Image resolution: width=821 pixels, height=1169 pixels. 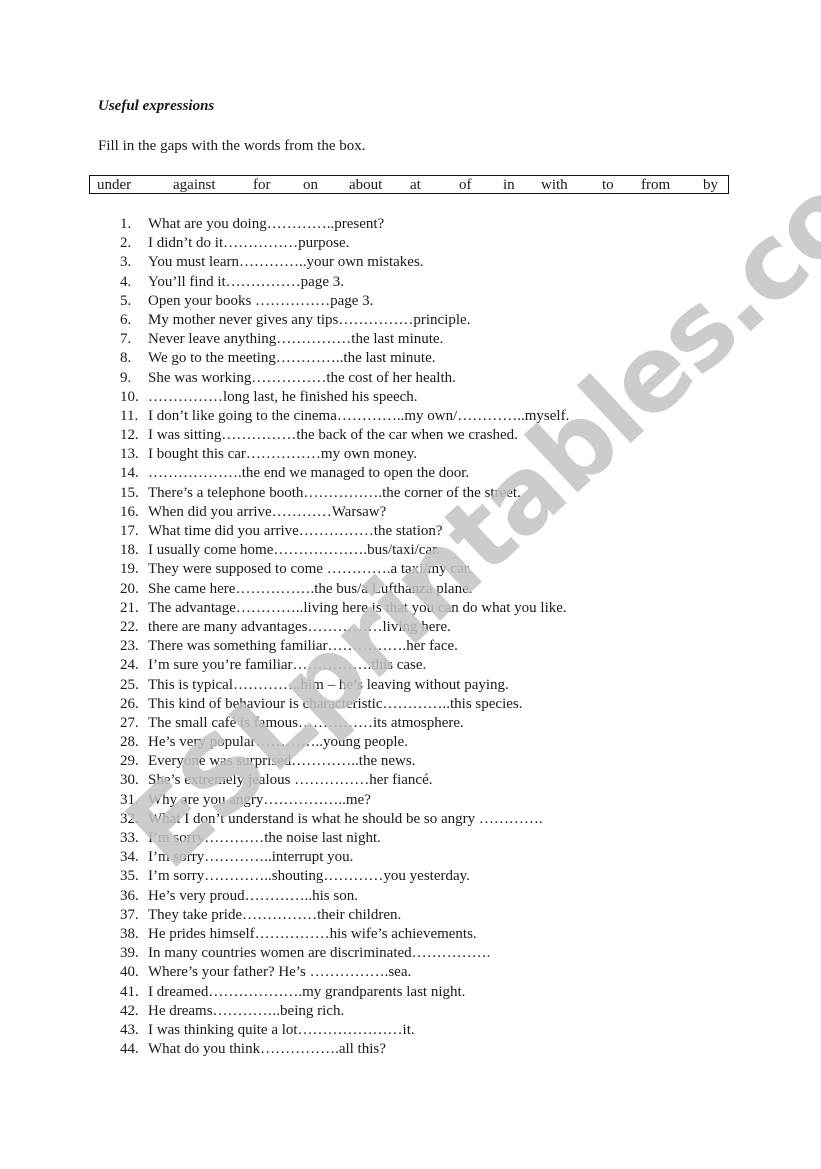 What do you see at coordinates (344, 800) in the screenshot?
I see `exercise-item: 31. Why are you angry……………..me?` at bounding box center [344, 800].